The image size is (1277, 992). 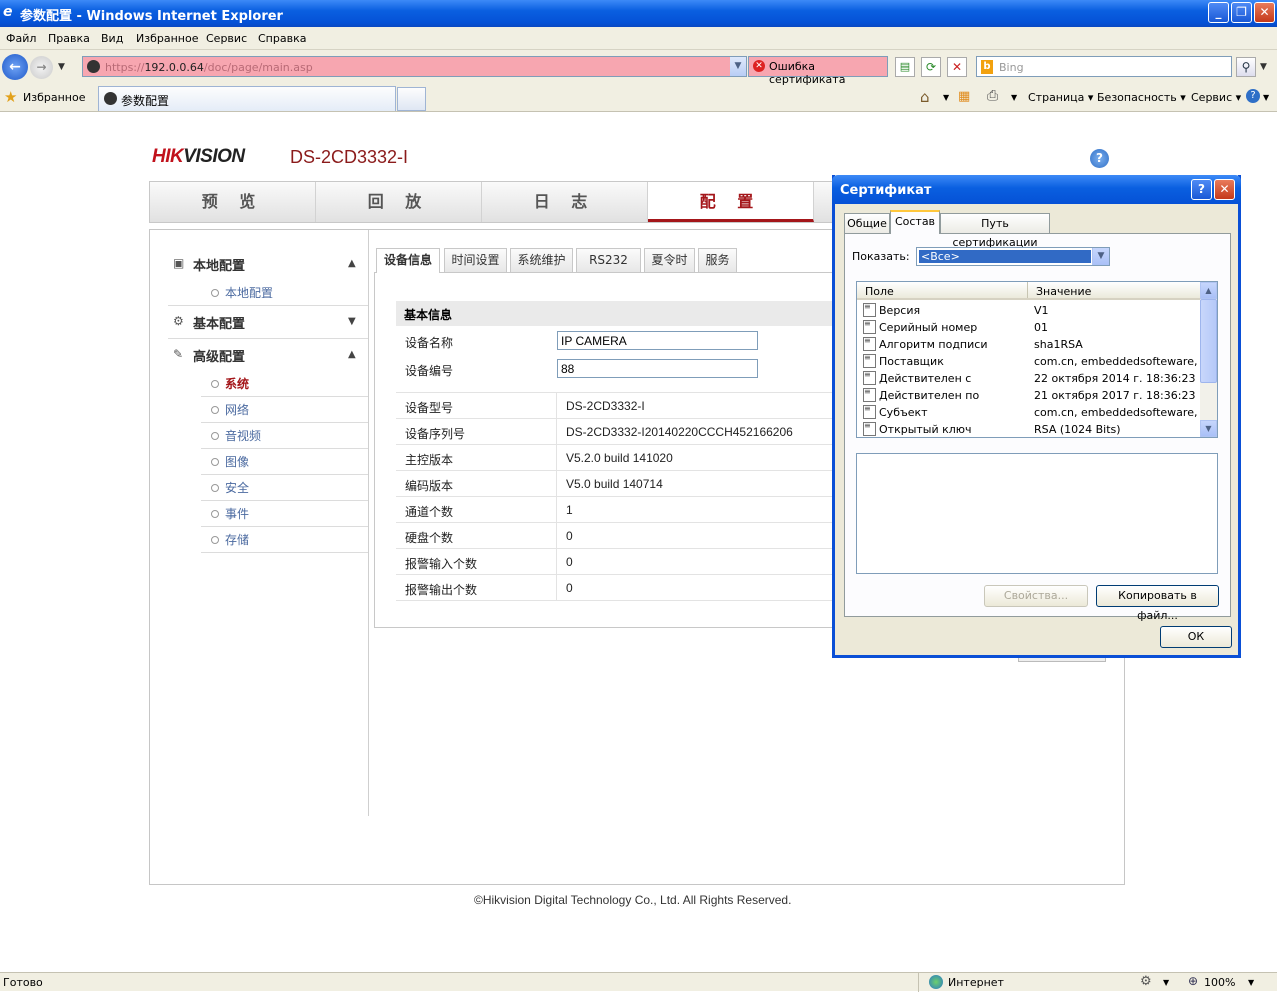 I want to click on protected-mode-icon: ⚙, so click(x=1146, y=981).